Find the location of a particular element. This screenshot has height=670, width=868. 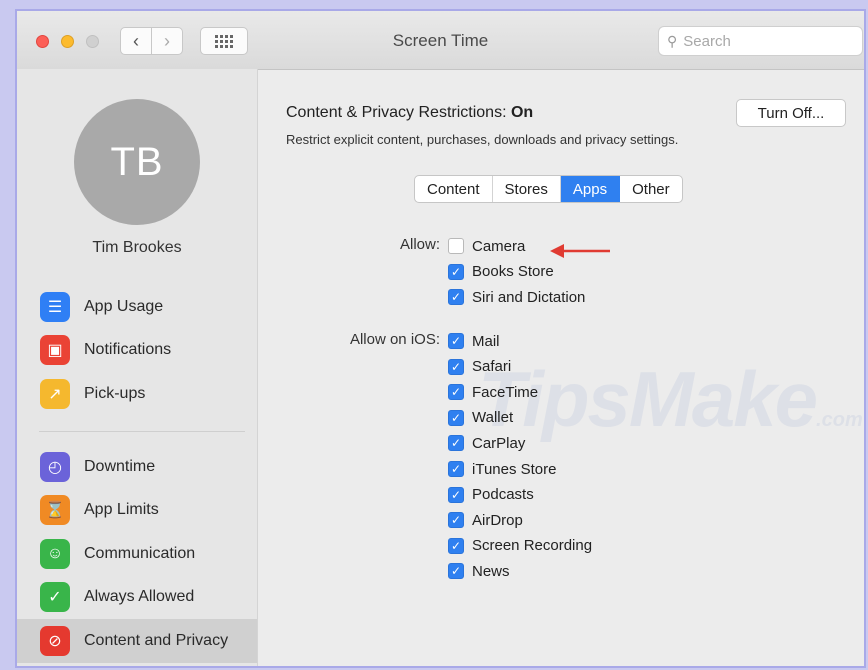

sidebar-item-label: Pick-ups is located at coordinates (115, 393).